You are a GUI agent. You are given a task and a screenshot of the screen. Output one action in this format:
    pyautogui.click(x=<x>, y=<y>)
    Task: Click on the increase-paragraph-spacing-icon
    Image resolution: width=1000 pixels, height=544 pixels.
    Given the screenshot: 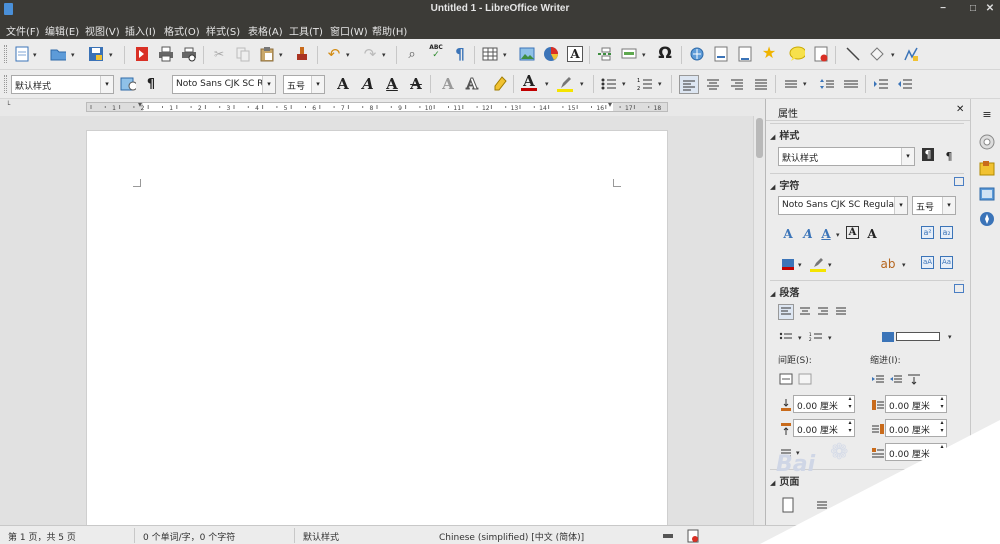 What is the action you would take?
    pyautogui.click(x=786, y=379)
    